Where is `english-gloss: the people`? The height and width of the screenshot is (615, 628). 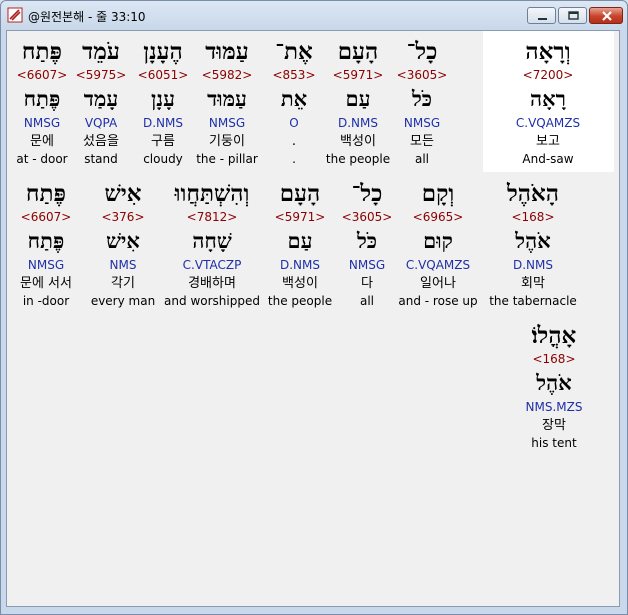 english-gloss: the people is located at coordinates (300, 301).